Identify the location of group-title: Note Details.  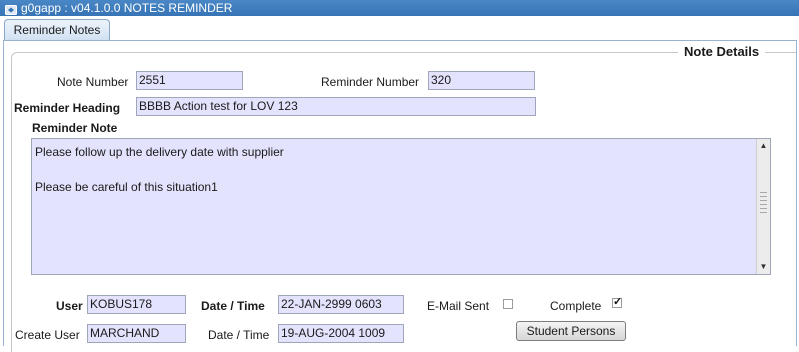
(722, 52).